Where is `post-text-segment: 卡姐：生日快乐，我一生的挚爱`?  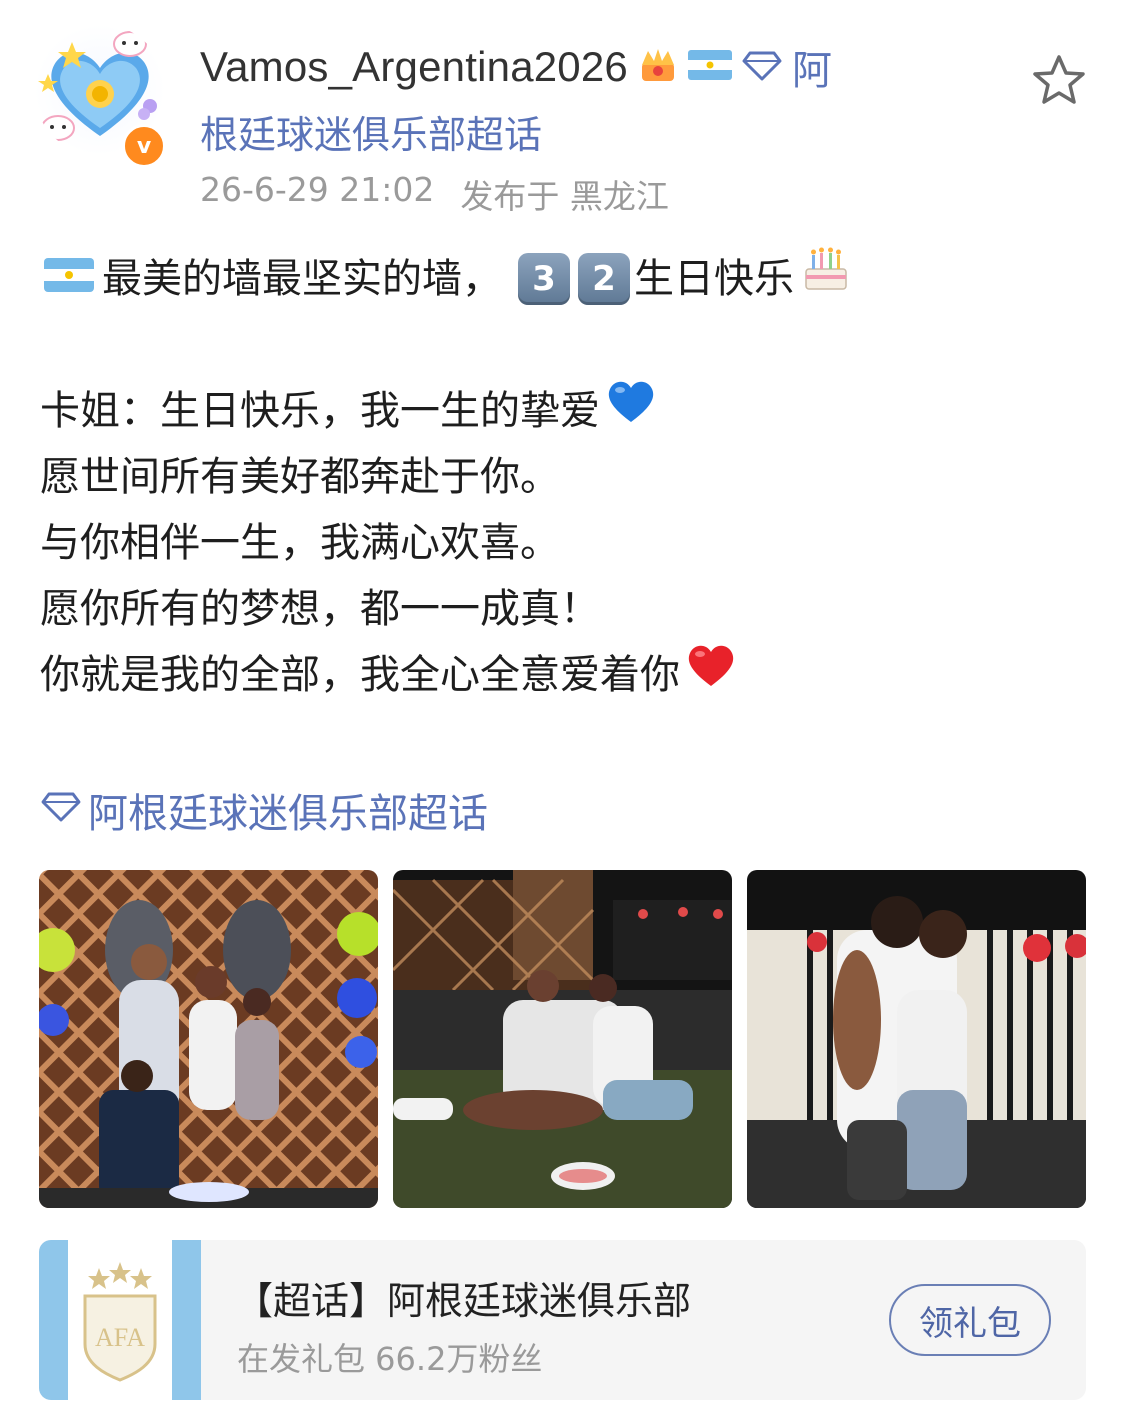
post-text-segment: 卡姐：生日快乐，我一生的挚爱 is located at coordinates (320, 411).